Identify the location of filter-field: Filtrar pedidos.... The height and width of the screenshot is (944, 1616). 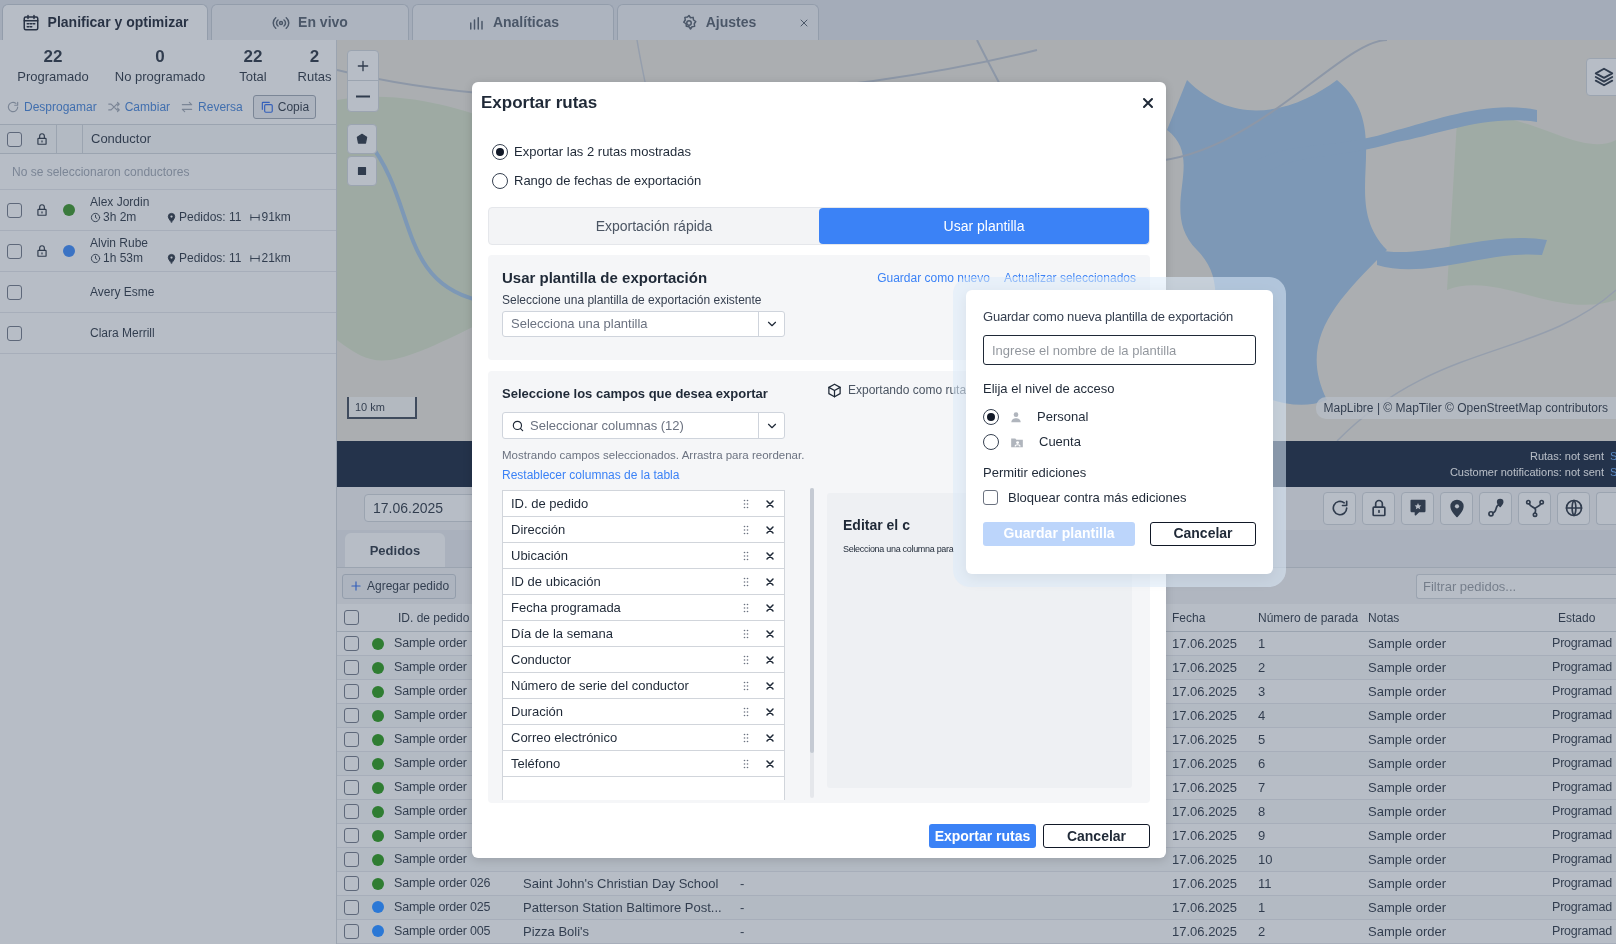
(1516, 586).